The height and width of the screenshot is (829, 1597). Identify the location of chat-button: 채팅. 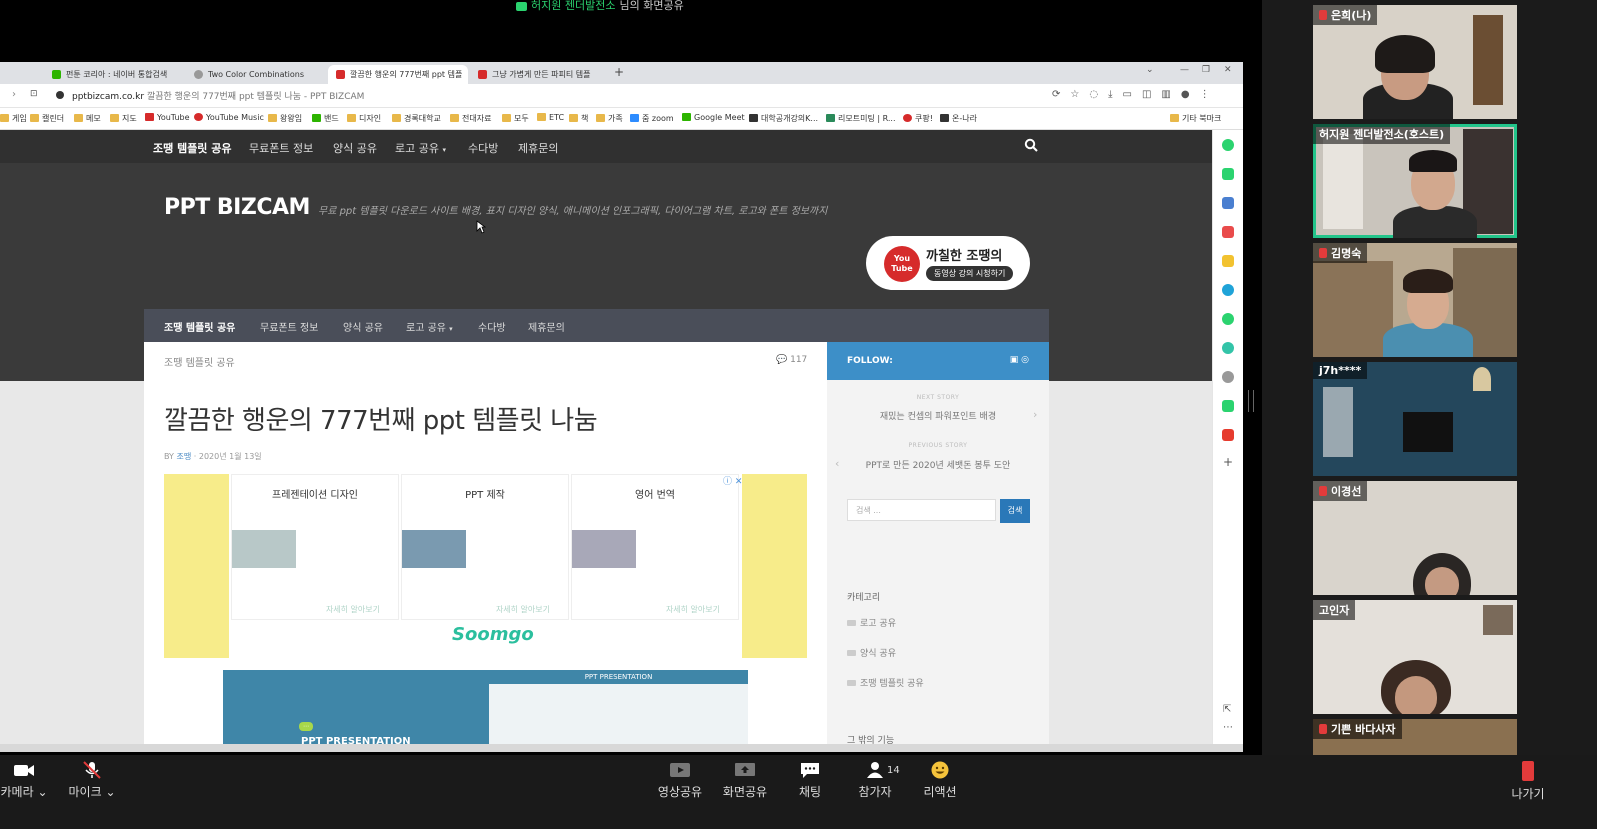
(810, 780).